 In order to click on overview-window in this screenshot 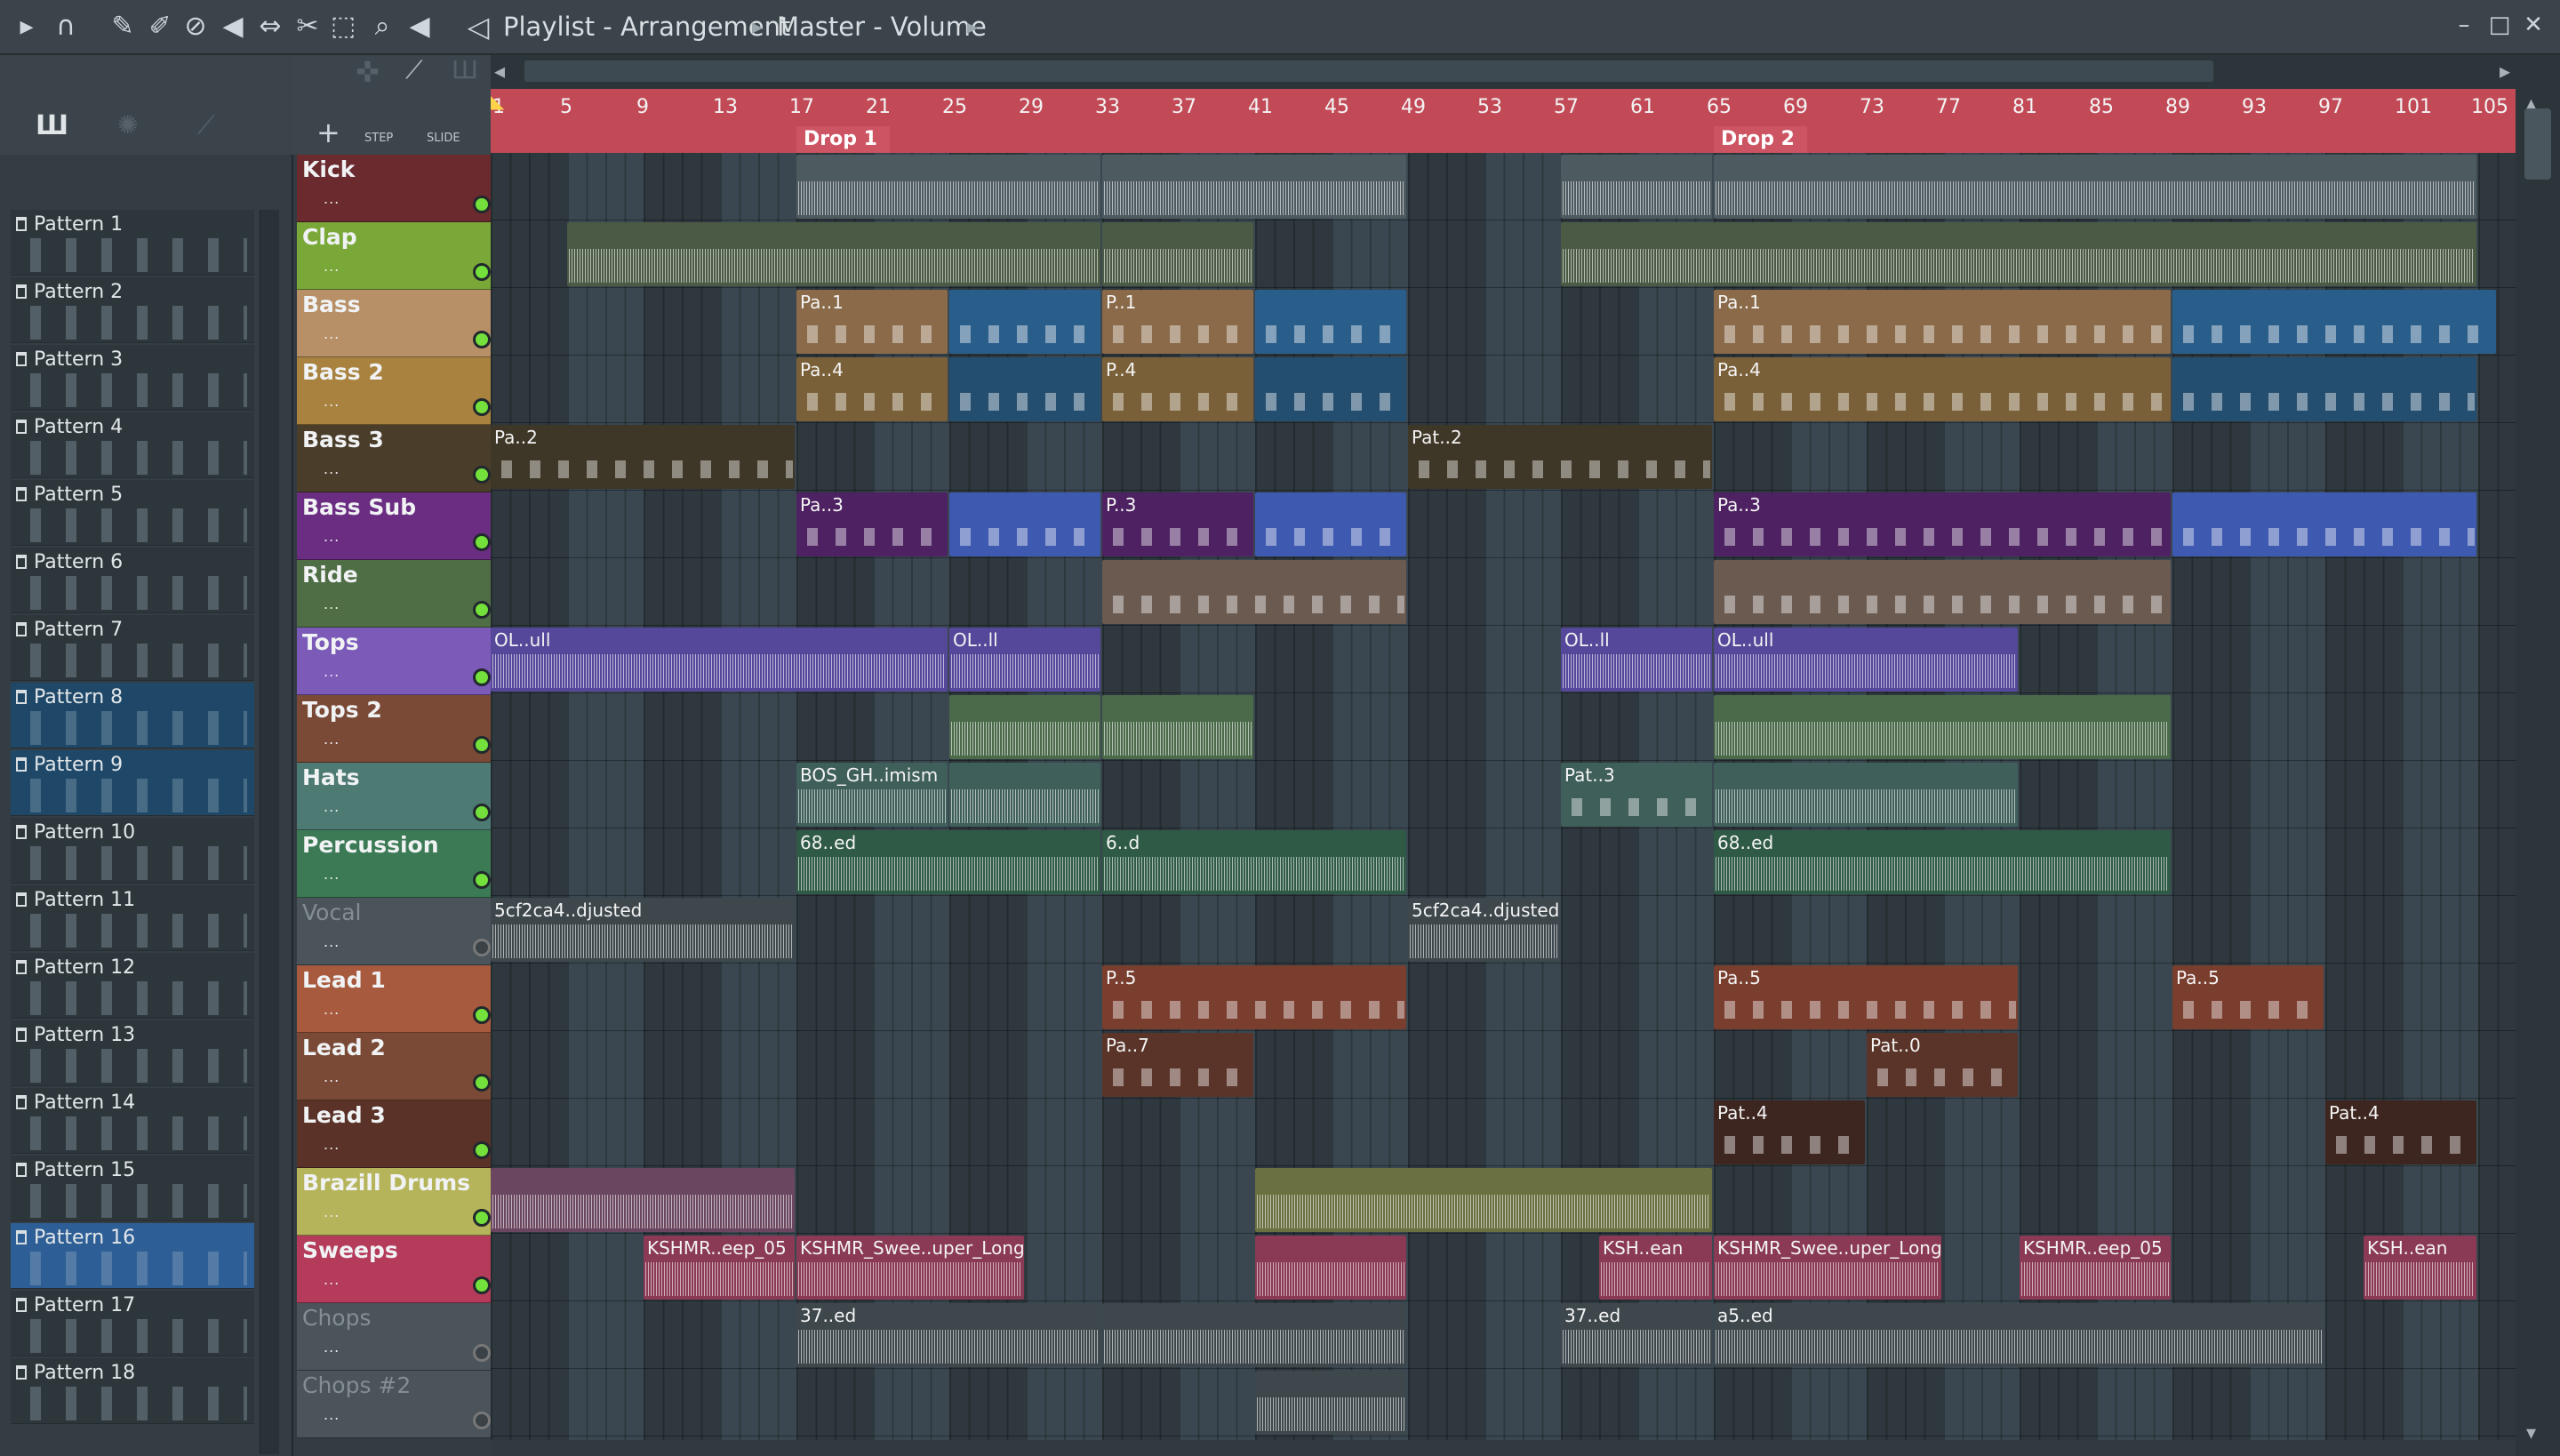, I will do `click(1368, 71)`.